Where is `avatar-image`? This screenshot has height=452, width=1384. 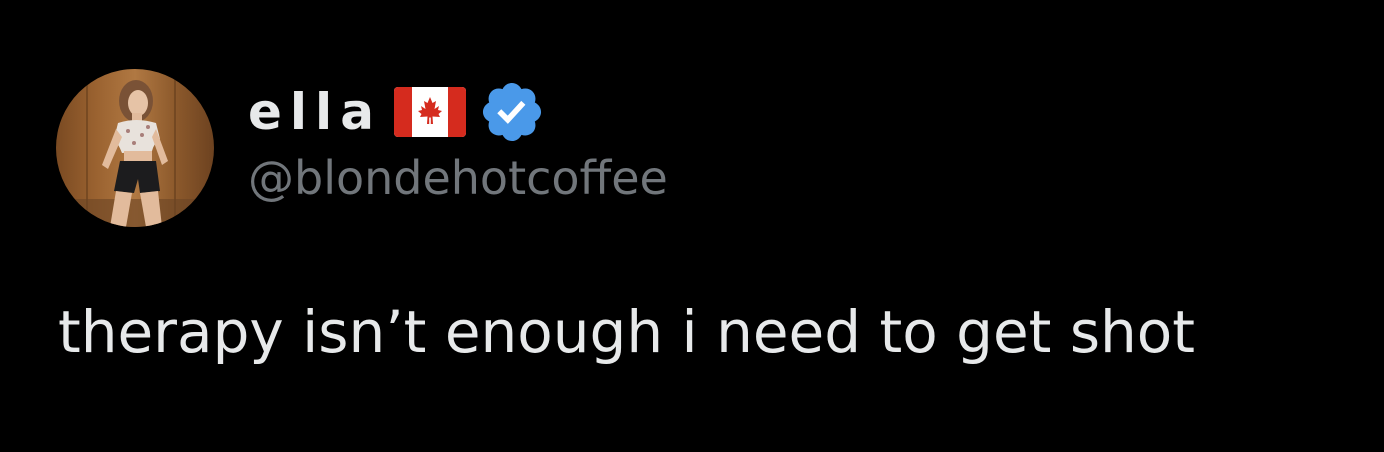
avatar-image is located at coordinates (135, 148).